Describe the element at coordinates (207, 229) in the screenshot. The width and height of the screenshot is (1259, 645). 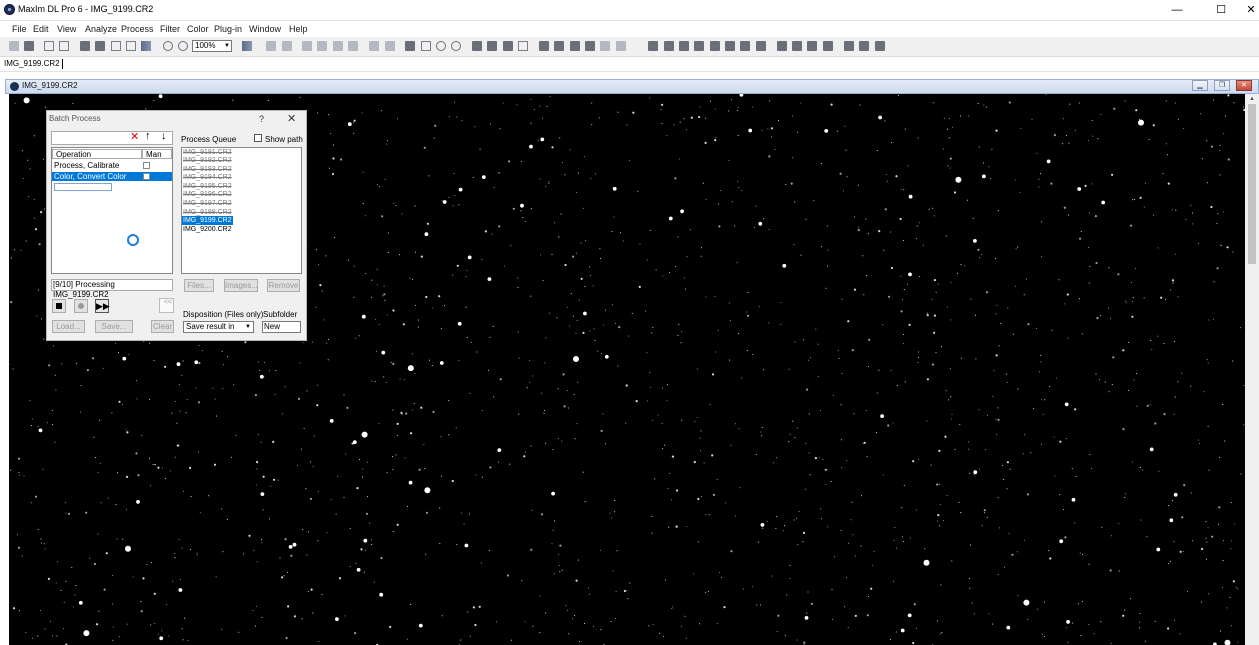
I see `queue-item: IMG_9200.CR2` at that location.